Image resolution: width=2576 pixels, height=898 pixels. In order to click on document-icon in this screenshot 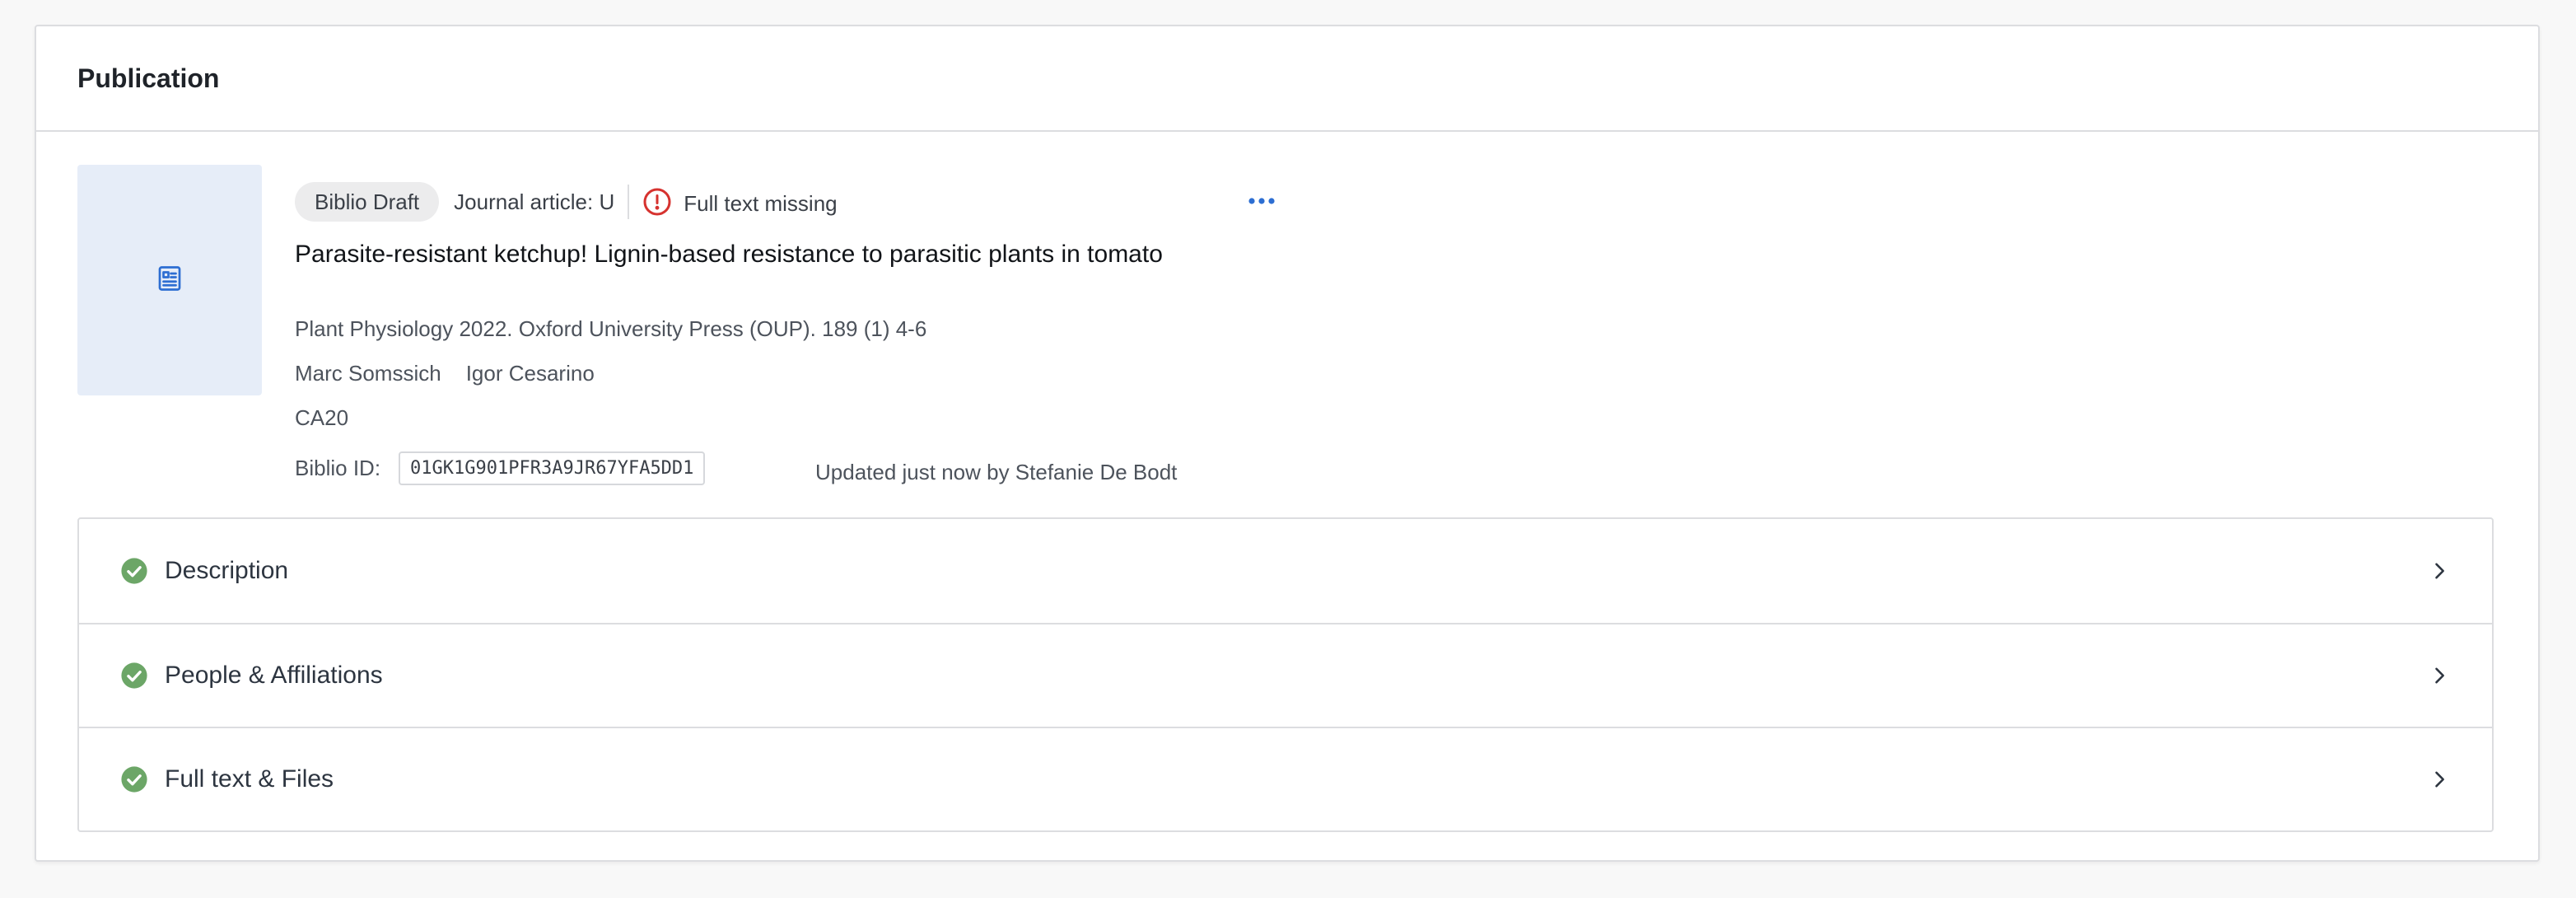, I will do `click(169, 280)`.